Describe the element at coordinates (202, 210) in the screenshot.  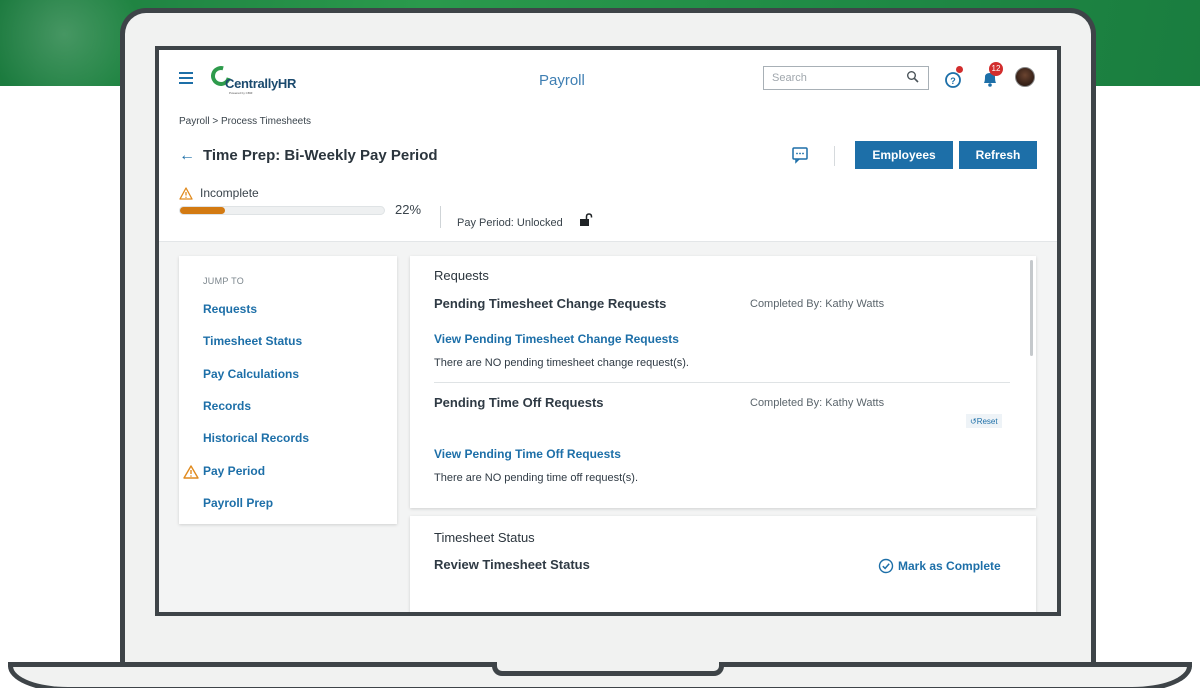
I see `progress-fill` at that location.